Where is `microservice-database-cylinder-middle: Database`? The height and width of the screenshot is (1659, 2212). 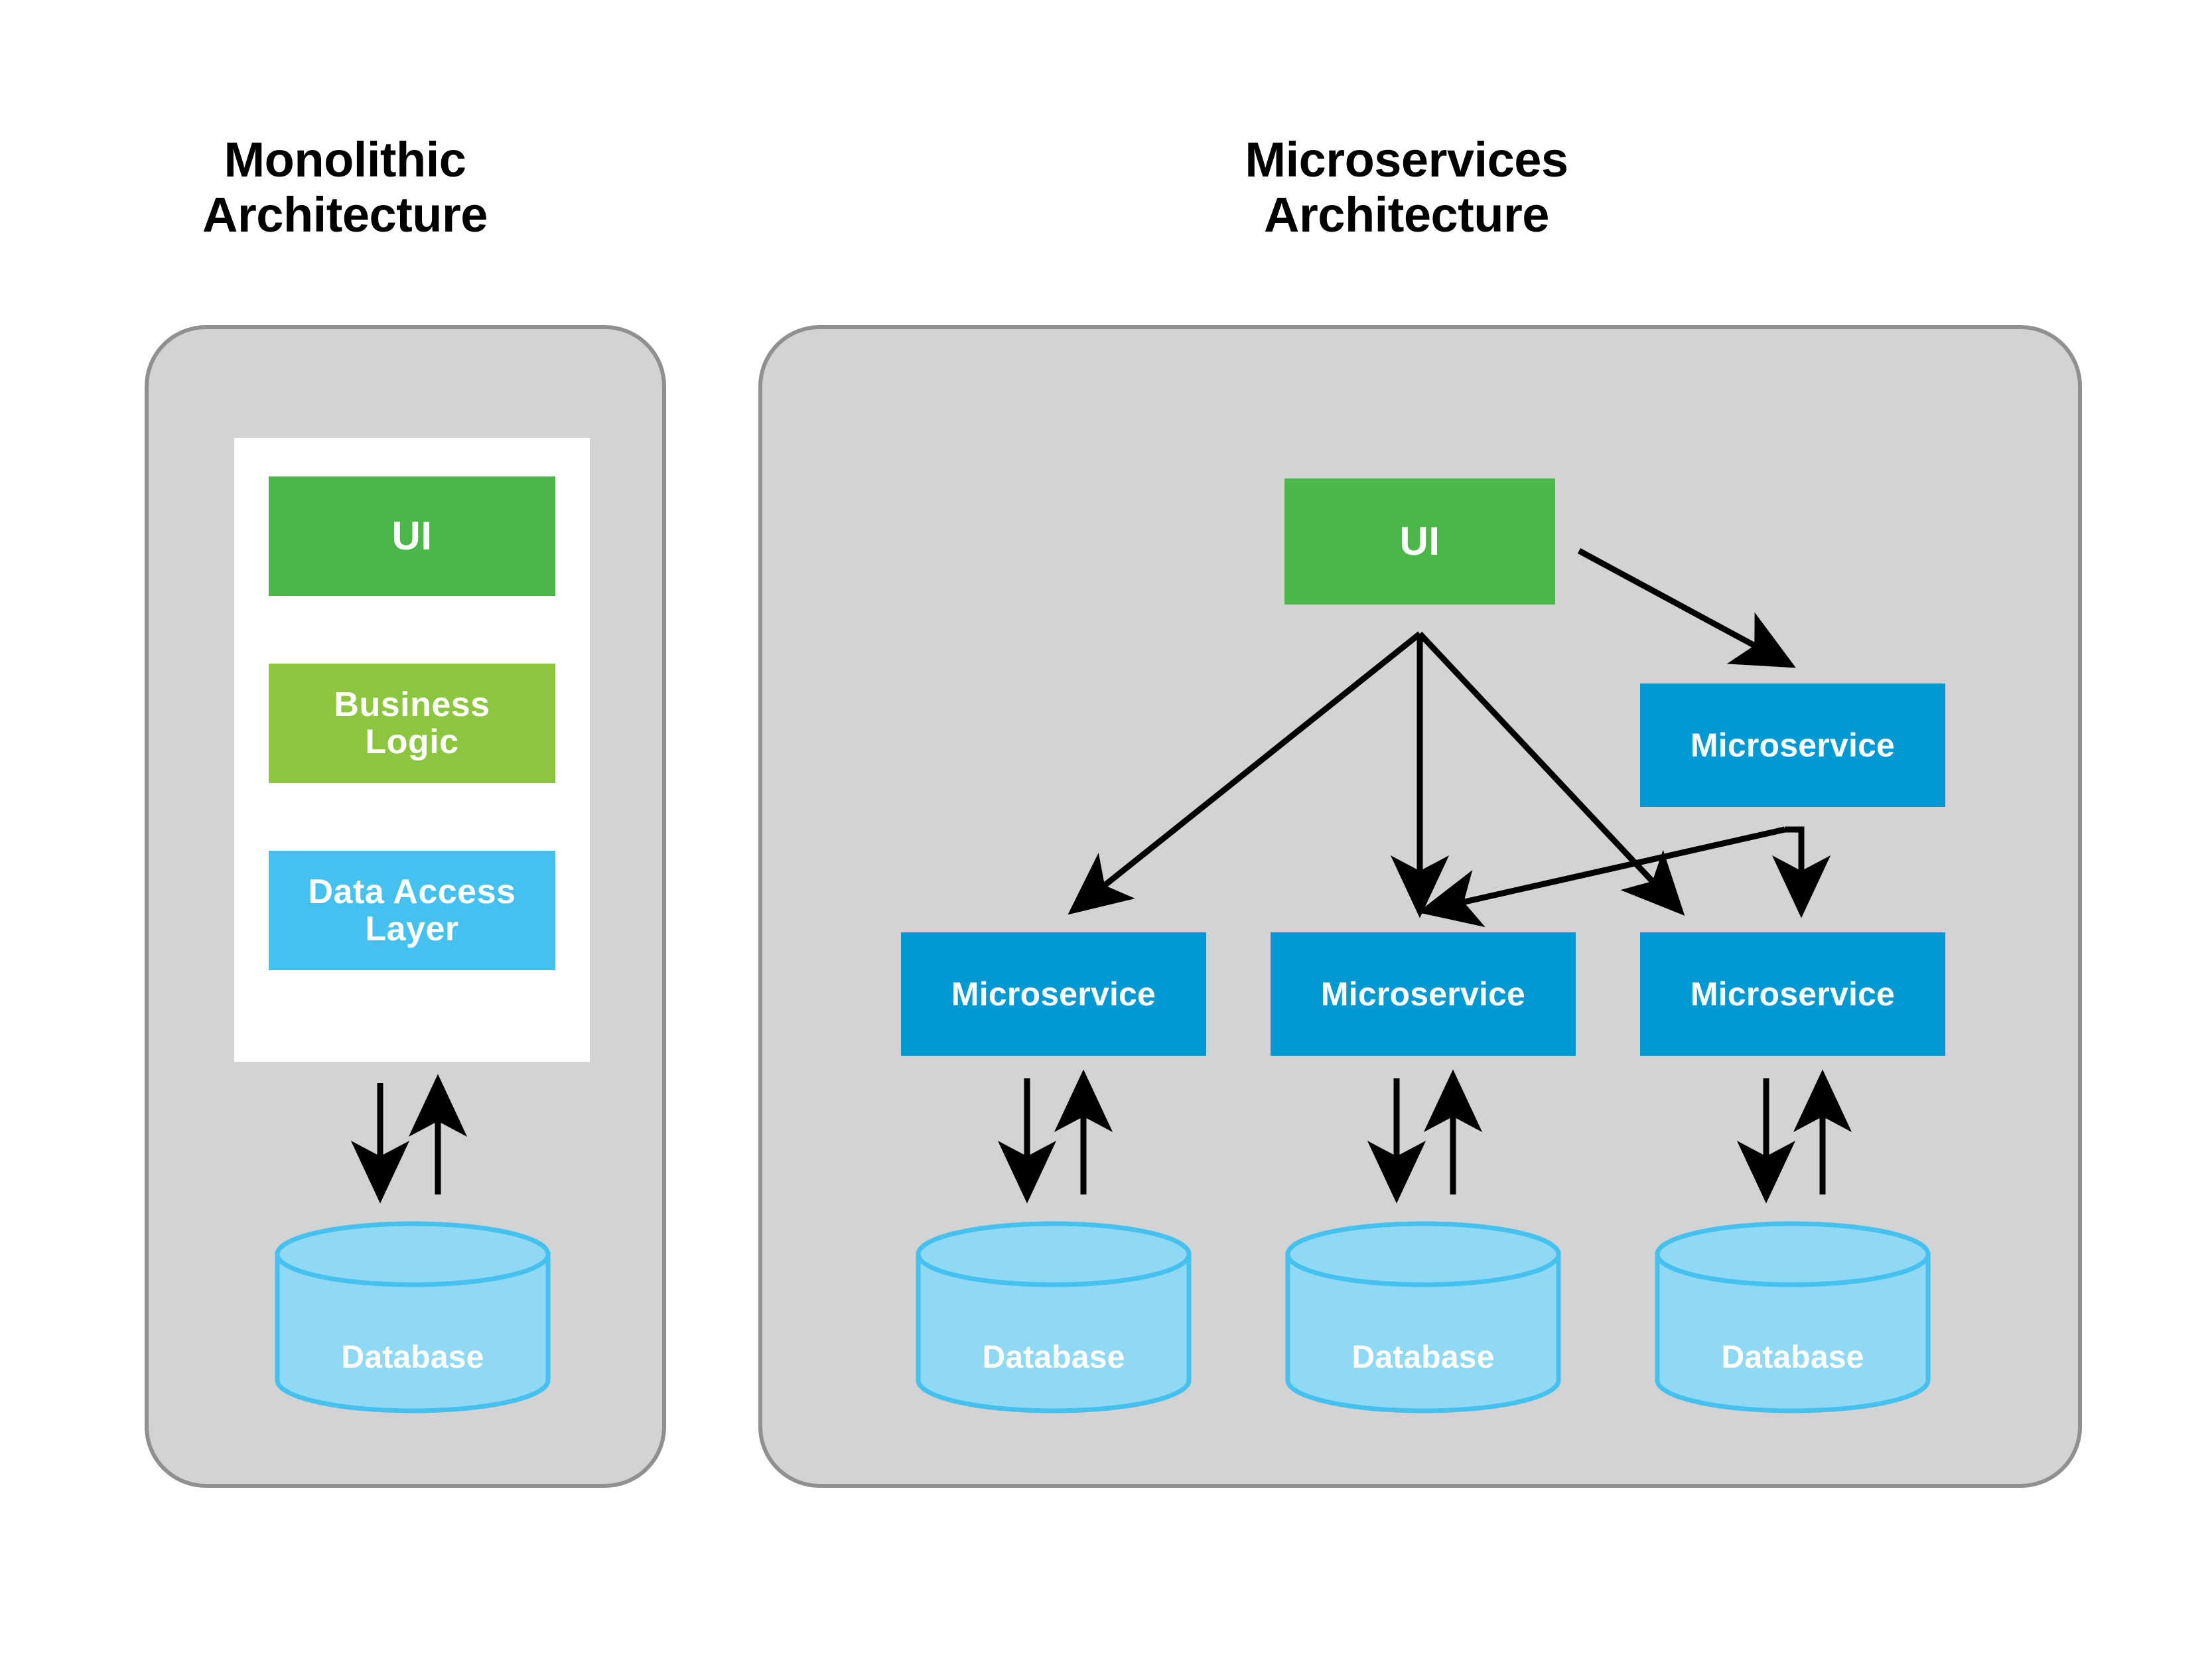 microservice-database-cylinder-middle: Database is located at coordinates (1423, 1317).